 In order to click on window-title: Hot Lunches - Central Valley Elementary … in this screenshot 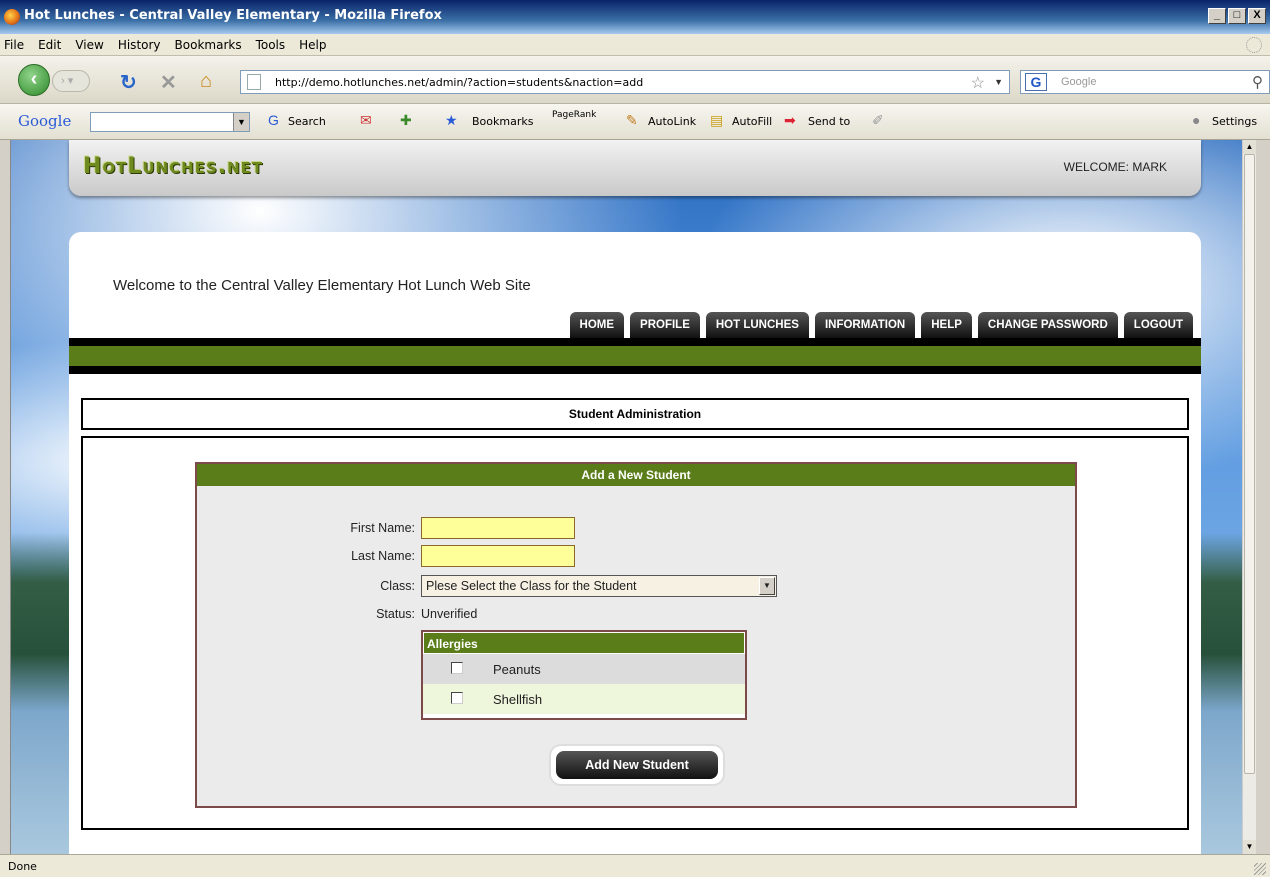, I will do `click(233, 15)`.